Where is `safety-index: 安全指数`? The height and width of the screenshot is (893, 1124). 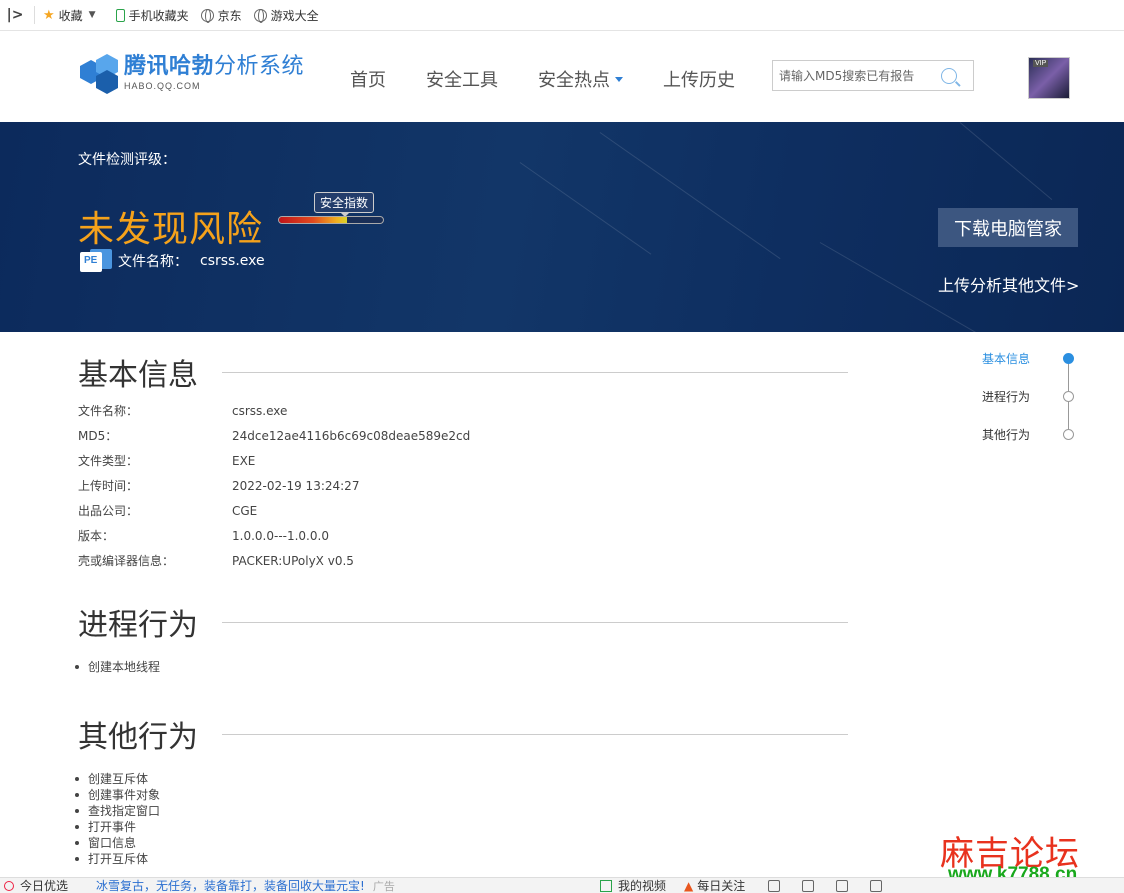
safety-index: 安全指数 is located at coordinates (331, 209).